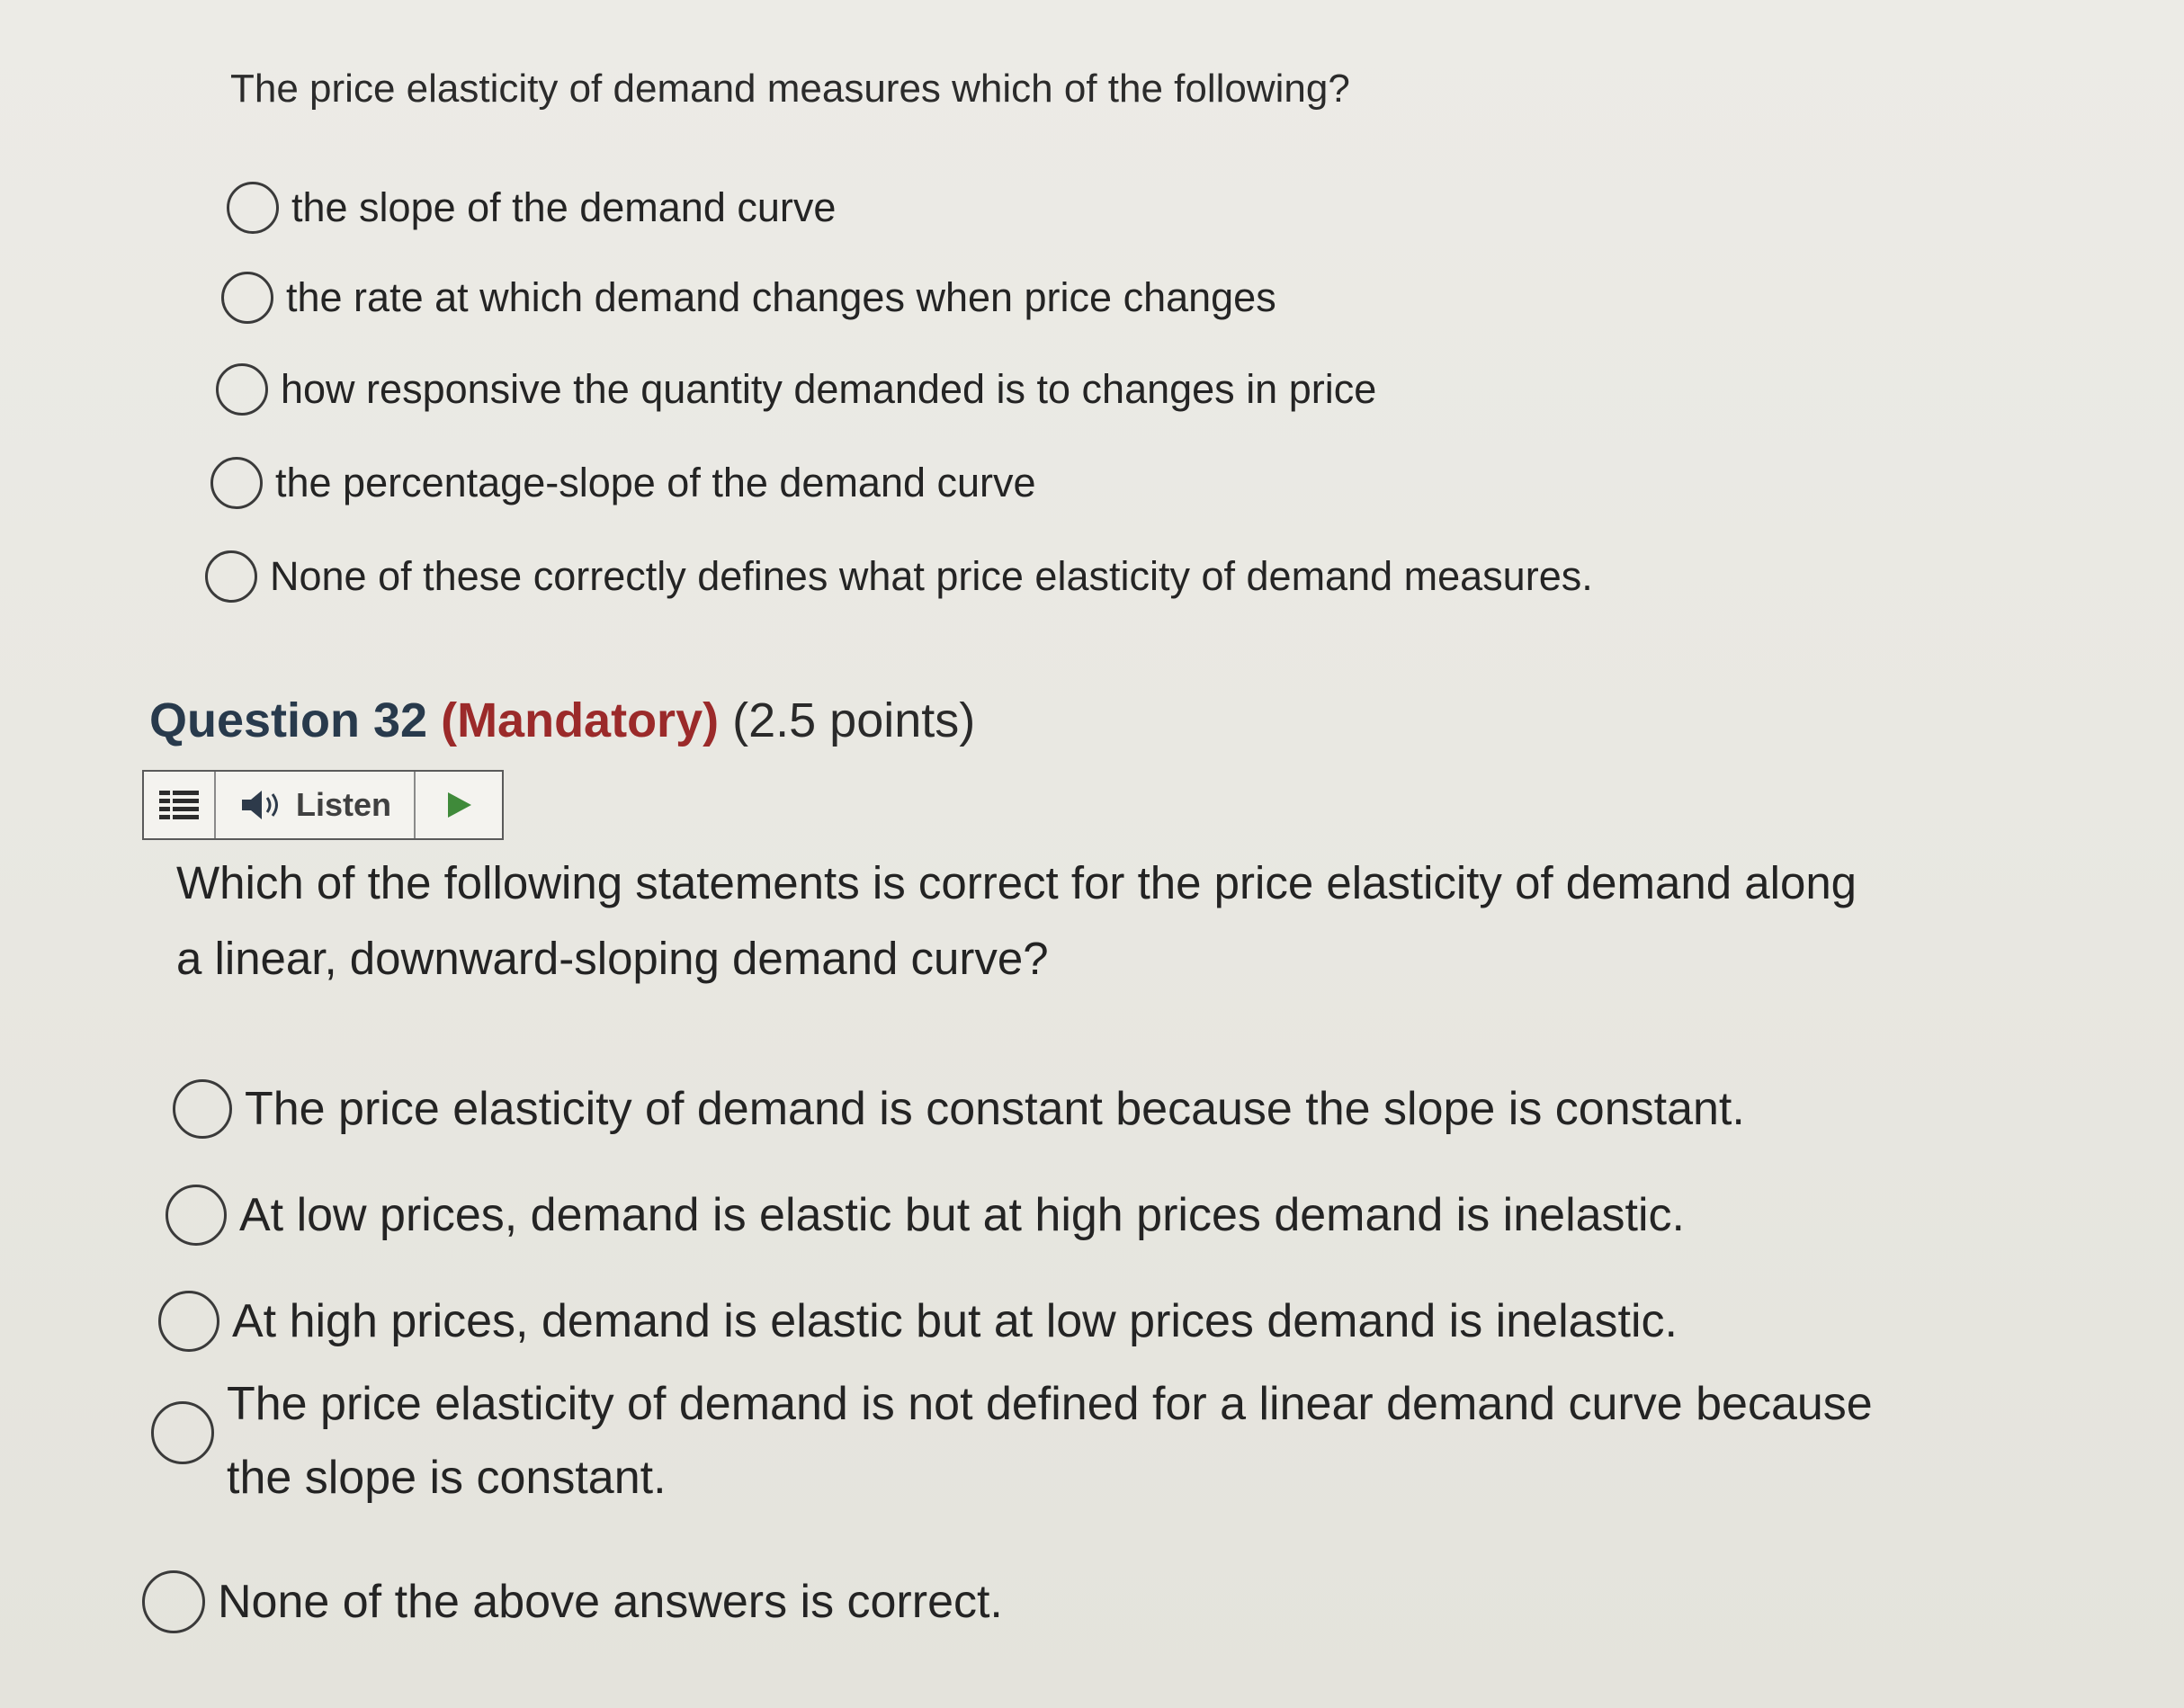  I want to click on q32-option-5: None of the above answers is correct., so click(572, 1602).